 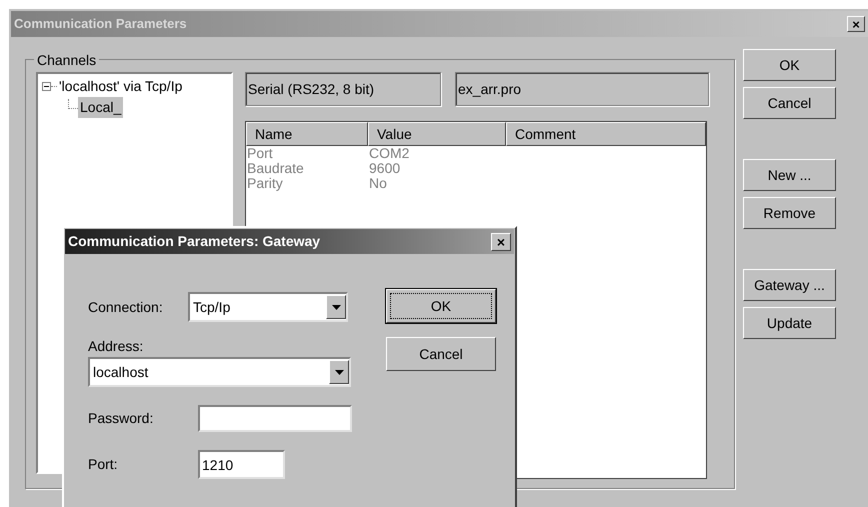 What do you see at coordinates (343, 89) in the screenshot?
I see `info-field: Serial (RS232, 8 bit)` at bounding box center [343, 89].